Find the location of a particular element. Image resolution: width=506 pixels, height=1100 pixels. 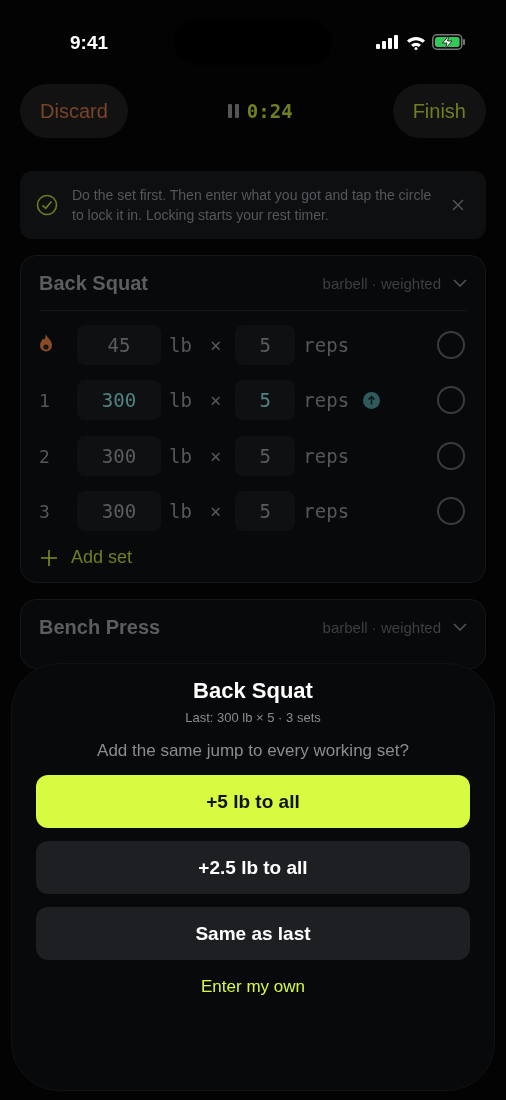

wifi-icon is located at coordinates (416, 42).